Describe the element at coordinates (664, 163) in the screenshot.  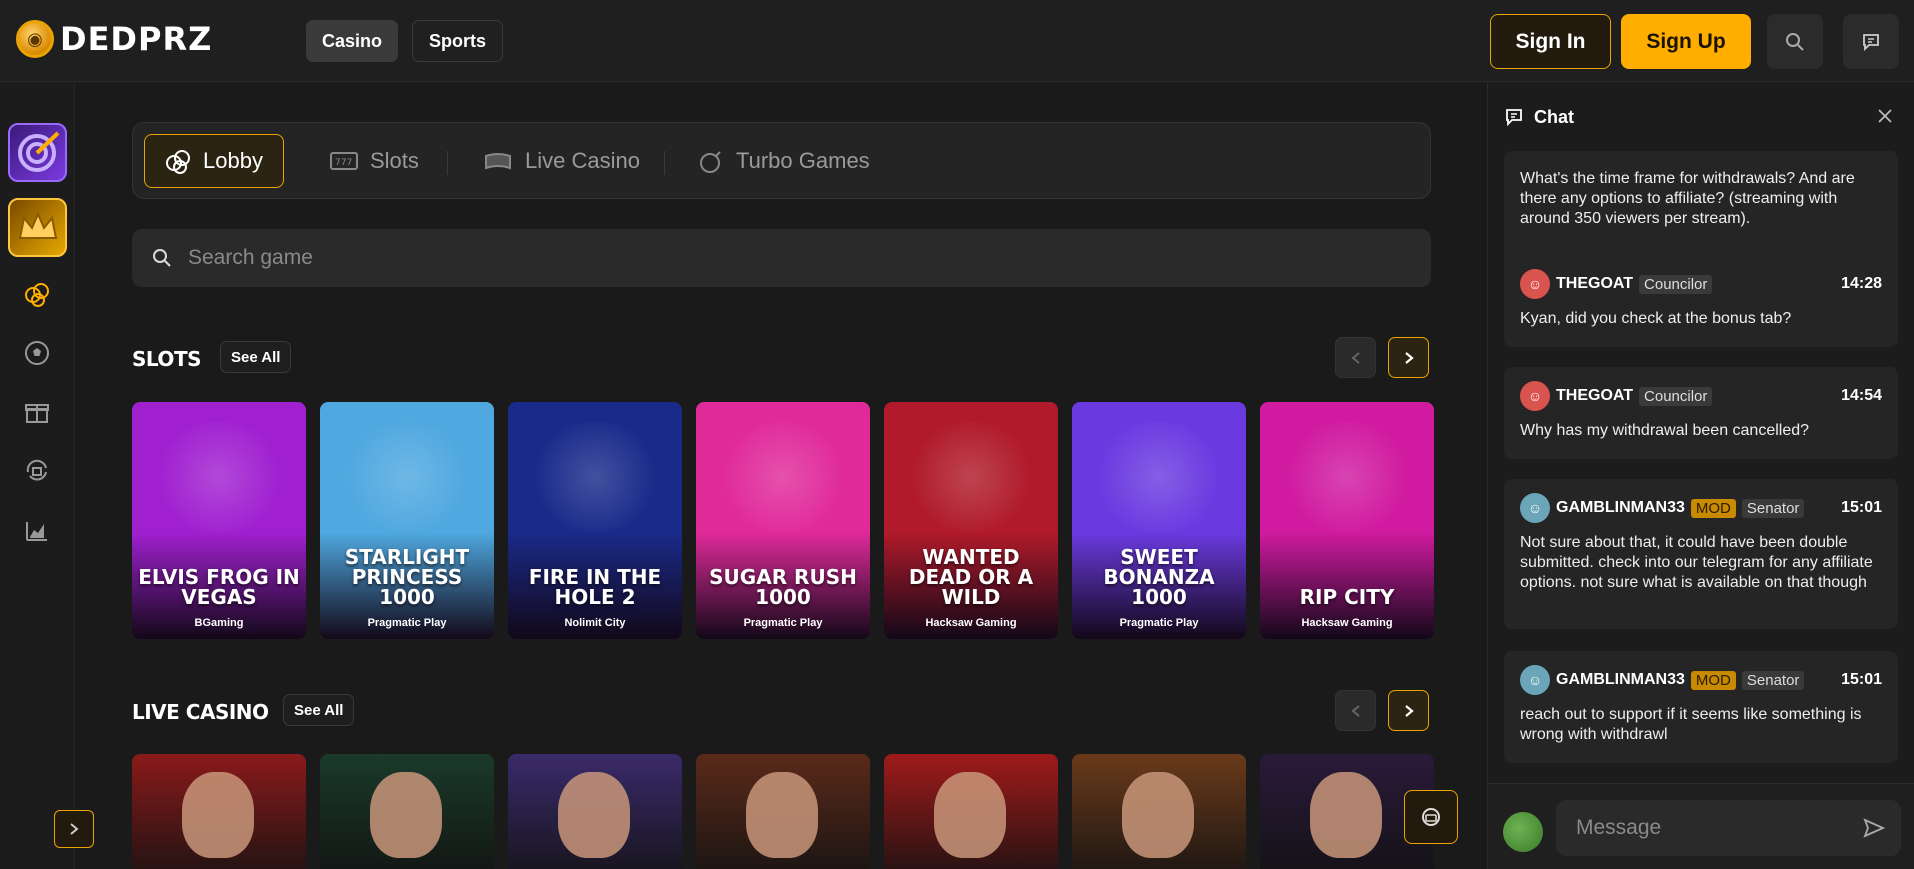
I see `tab-divider` at that location.